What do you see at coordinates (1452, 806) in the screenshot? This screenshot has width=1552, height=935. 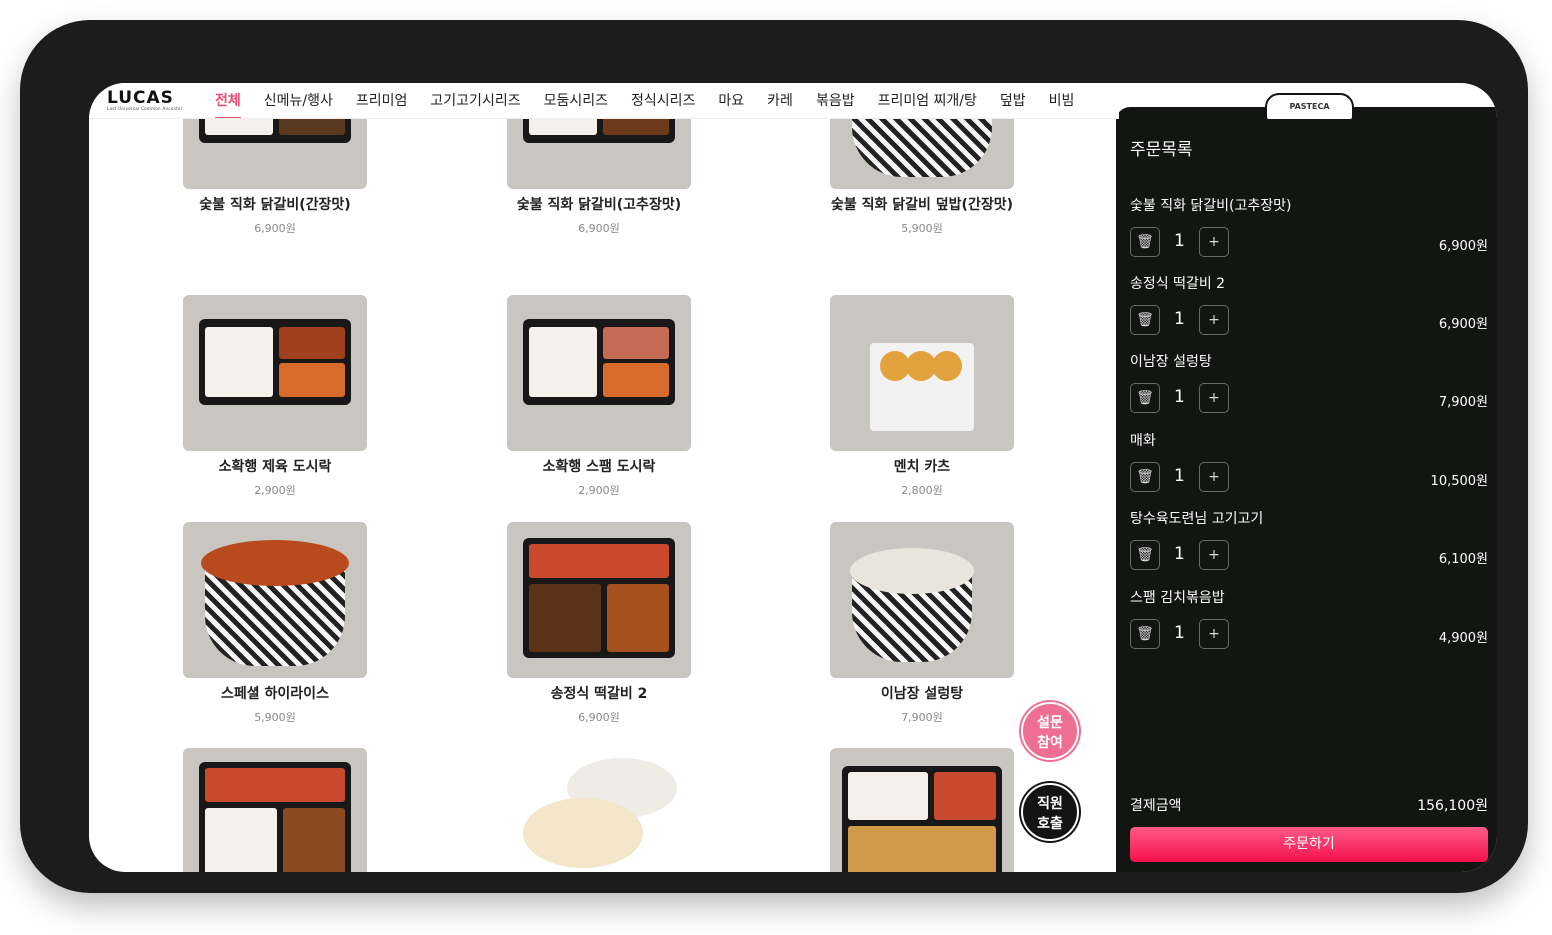 I see `total-value: 156,100원` at bounding box center [1452, 806].